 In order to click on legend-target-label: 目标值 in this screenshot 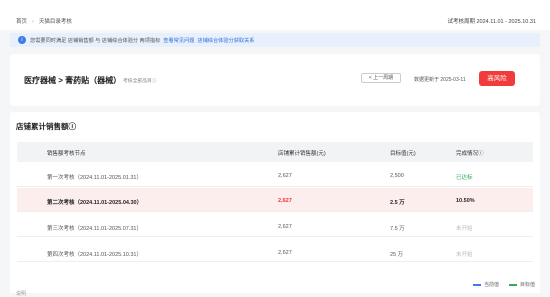, I will do `click(528, 285)`.